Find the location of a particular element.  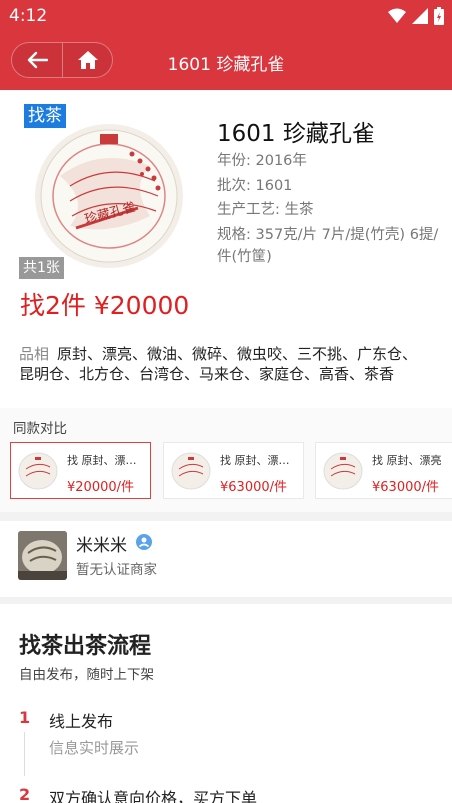

compare-card-price: ¥20000/件 is located at coordinates (101, 487).